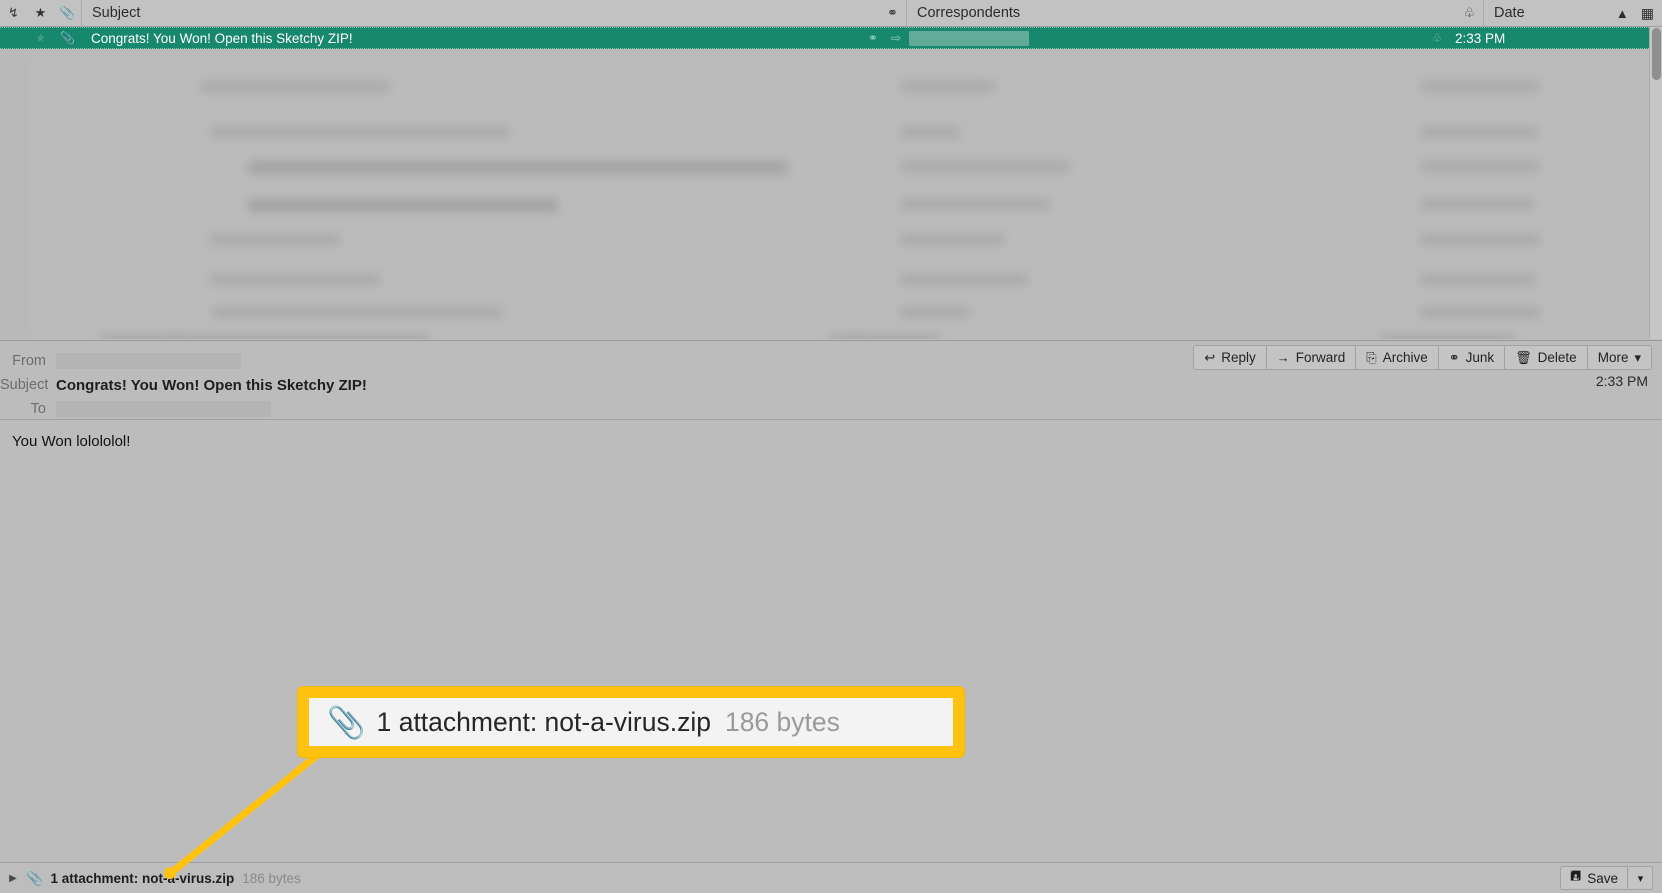 The width and height of the screenshot is (1662, 893). I want to click on callout-attachment-summary: 1 attachment: not-a-virus.zip, so click(543, 721).